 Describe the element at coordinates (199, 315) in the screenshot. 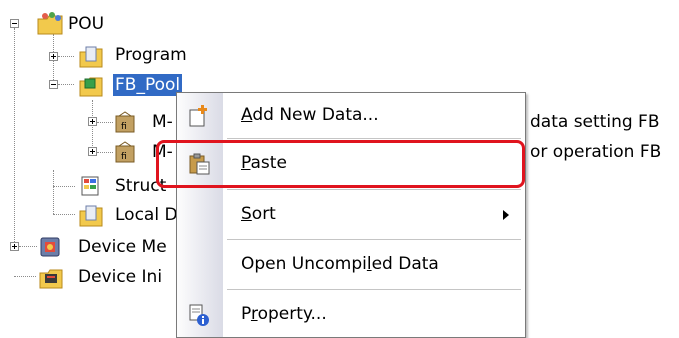

I see `property-icon` at that location.